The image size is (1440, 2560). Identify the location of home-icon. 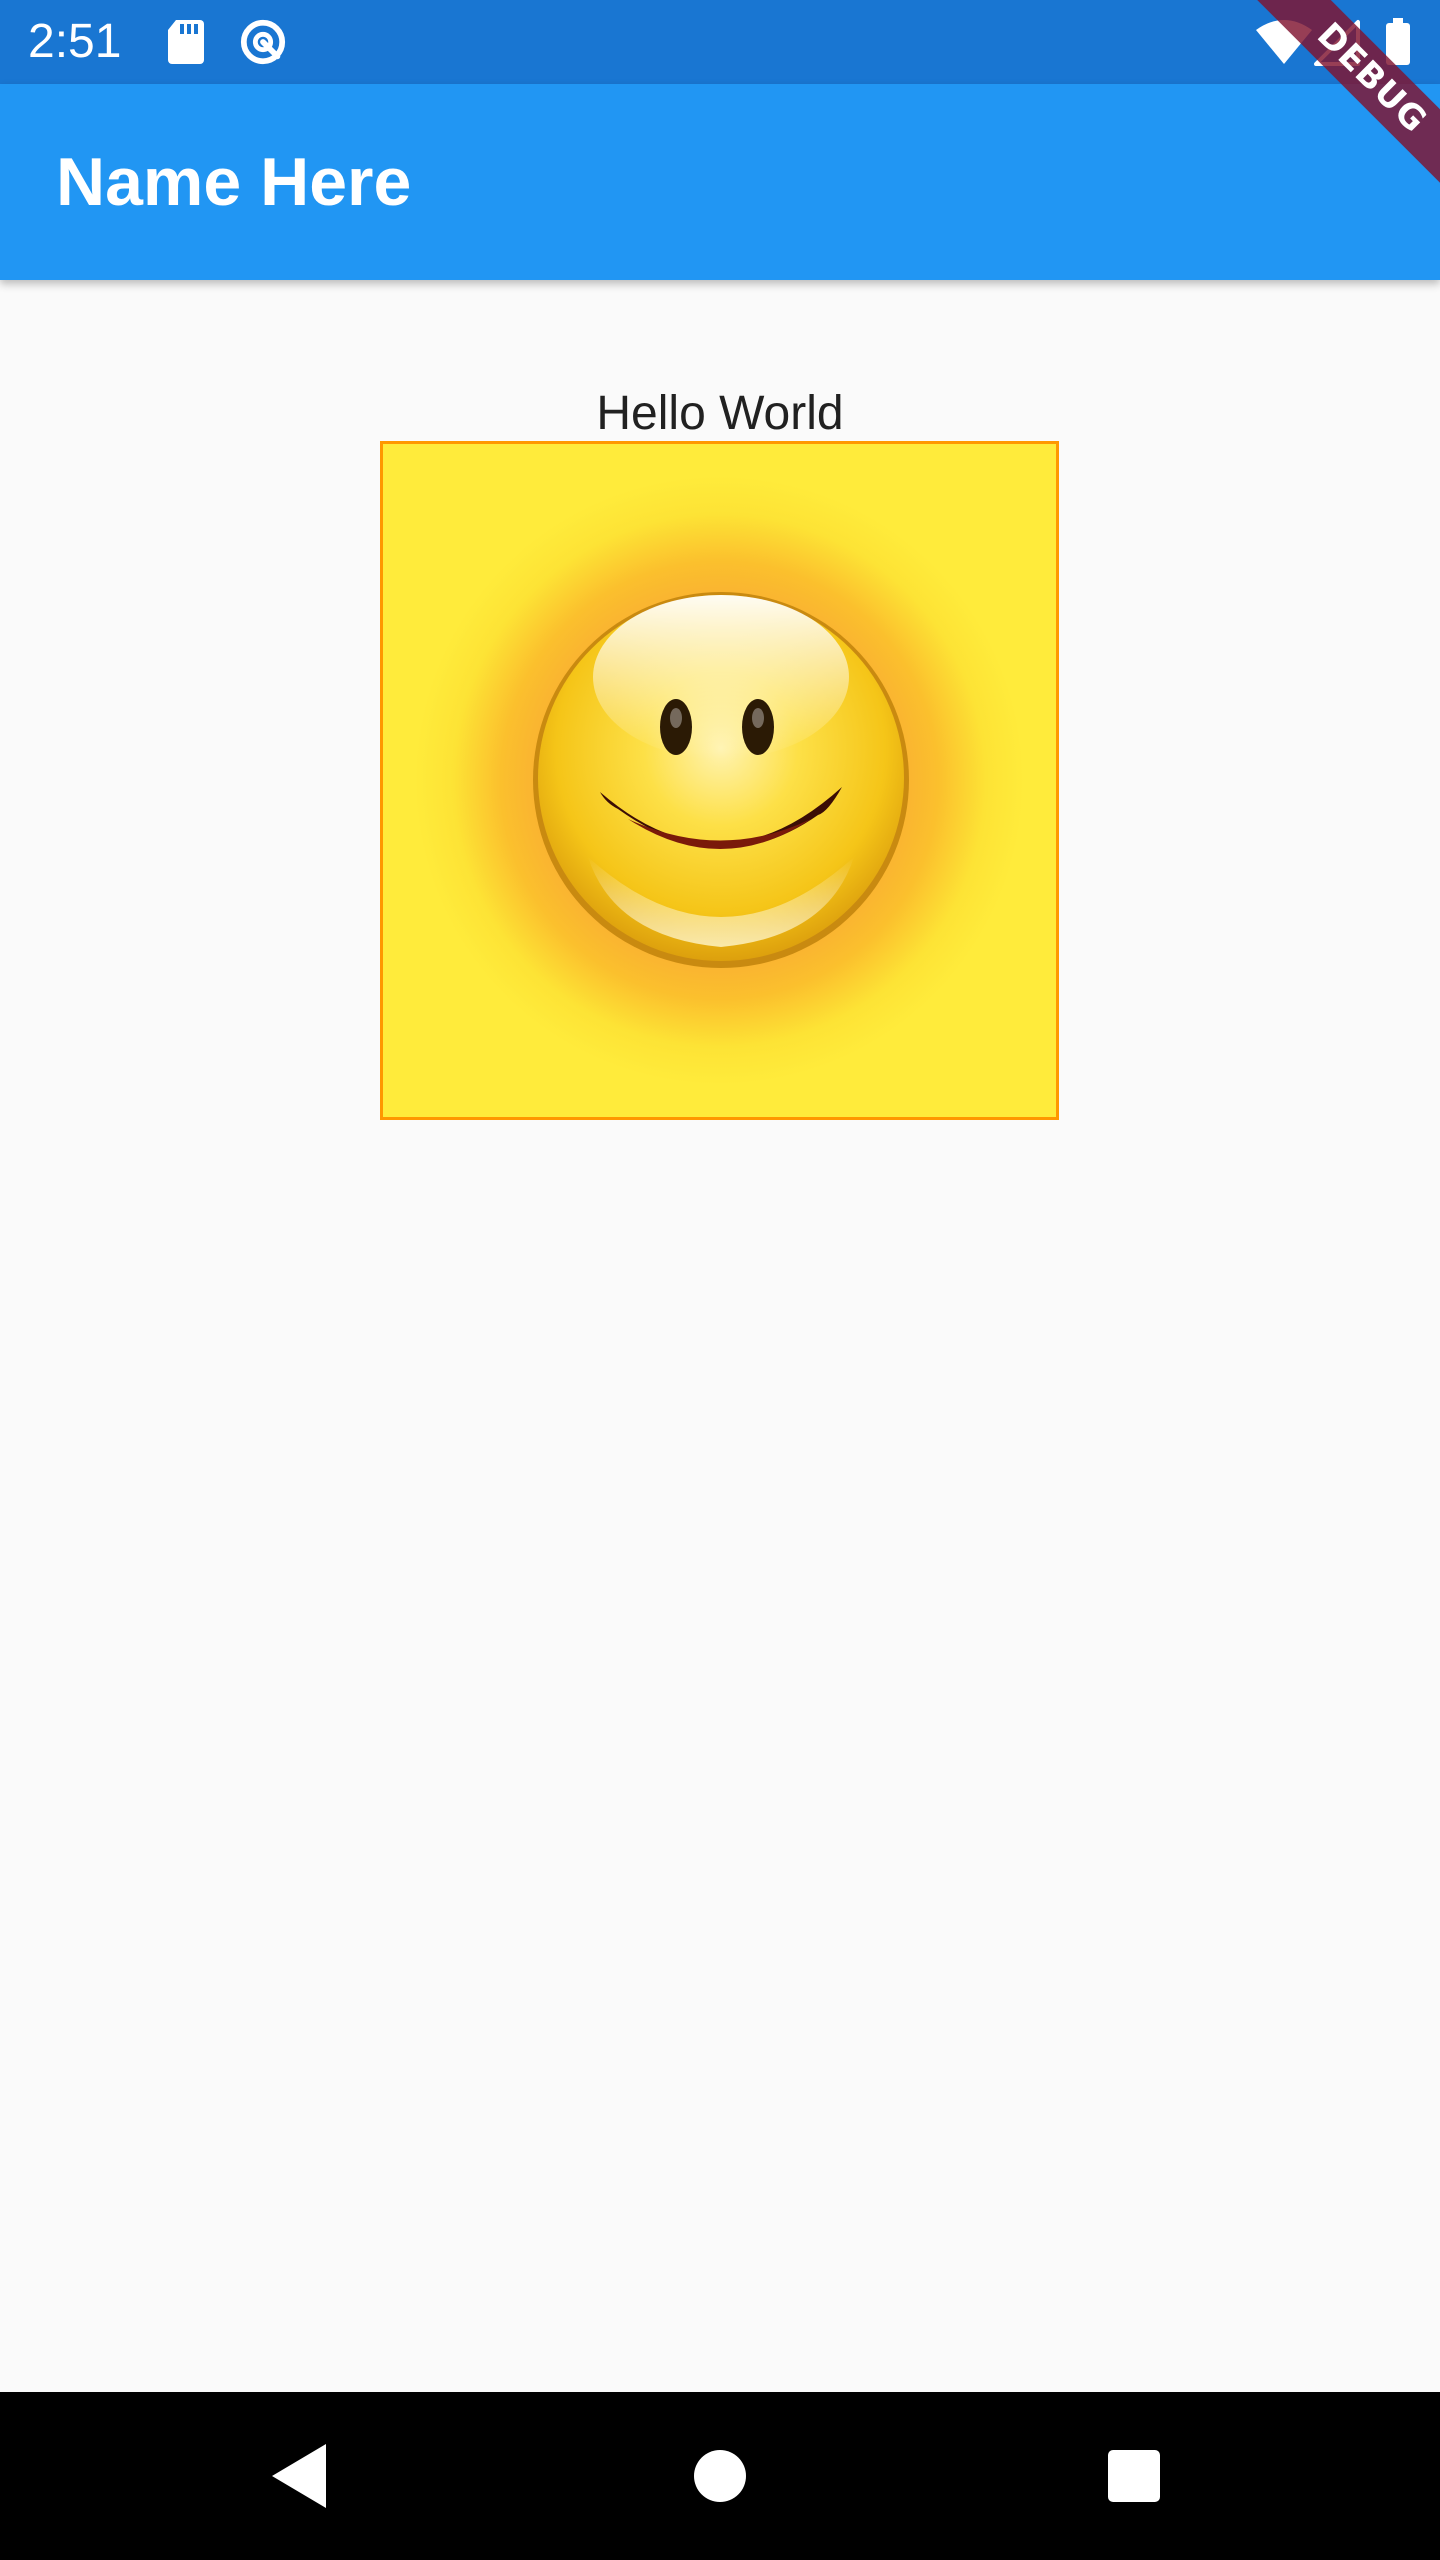
(720, 2476).